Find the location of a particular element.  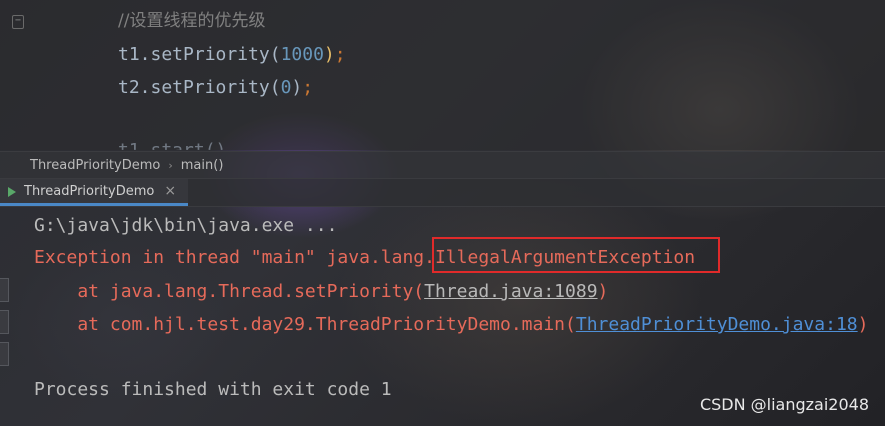

trace-link-thread-java: Thread.java:1089 is located at coordinates (510, 291).